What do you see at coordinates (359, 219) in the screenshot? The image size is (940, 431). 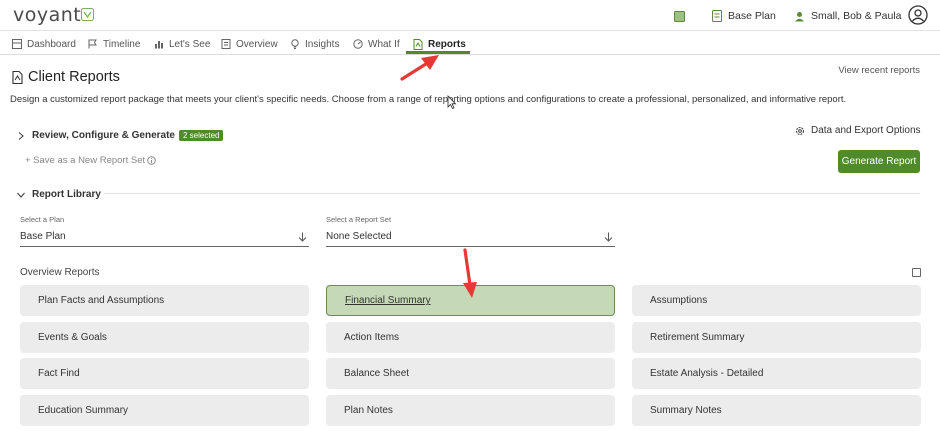 I see `report-set-select-label: Select a Report Set` at bounding box center [359, 219].